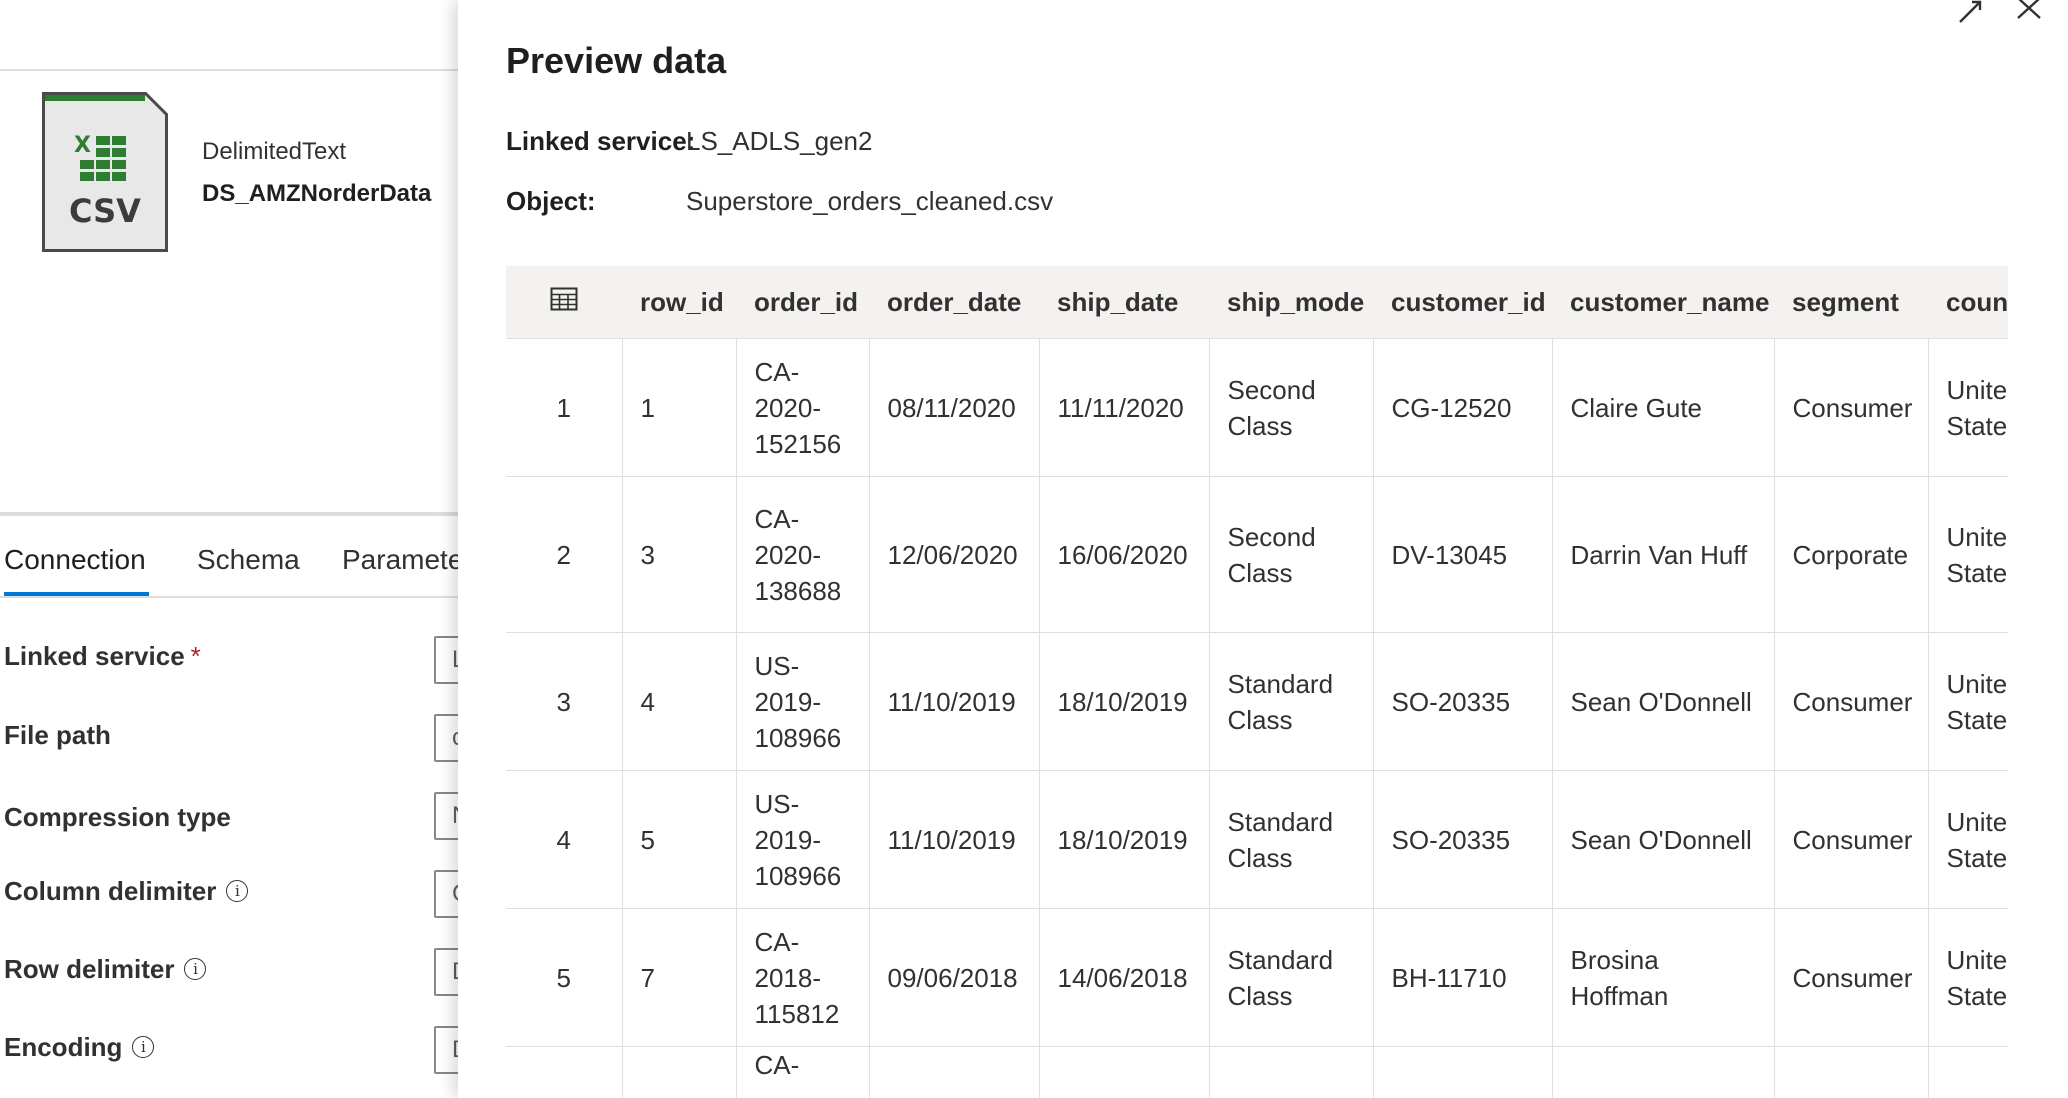 Image resolution: width=2068 pixels, height=1098 pixels. I want to click on row-index-cell: 5, so click(564, 977).